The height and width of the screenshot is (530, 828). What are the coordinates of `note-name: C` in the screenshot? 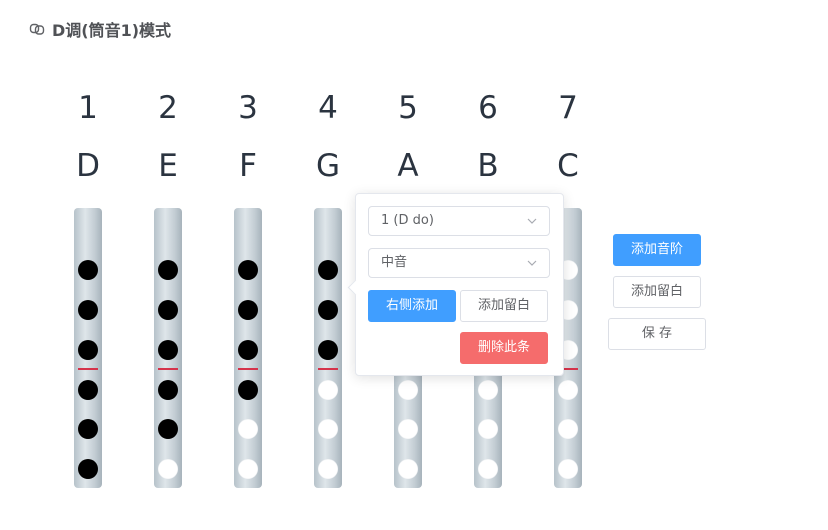 It's located at (568, 166).